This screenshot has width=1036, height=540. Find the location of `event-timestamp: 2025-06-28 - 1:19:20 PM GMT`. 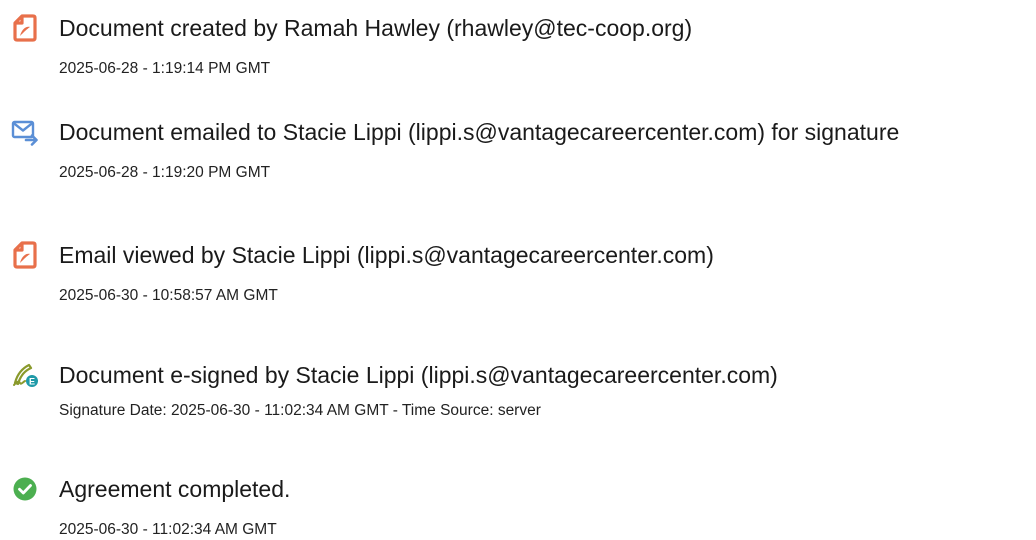

event-timestamp: 2025-06-28 - 1:19:20 PM GMT is located at coordinates (165, 172).